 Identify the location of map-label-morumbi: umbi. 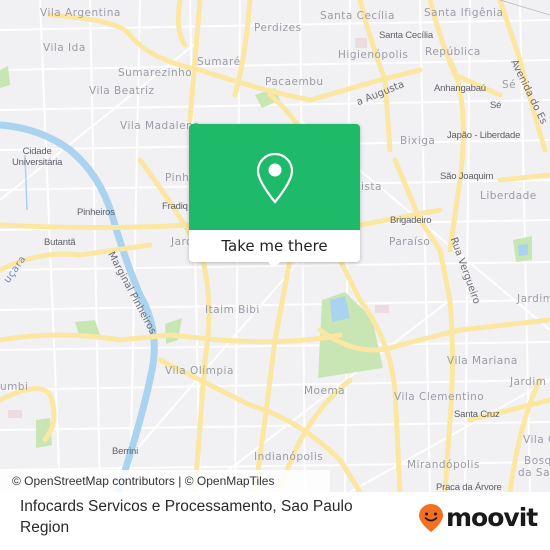
(14, 387).